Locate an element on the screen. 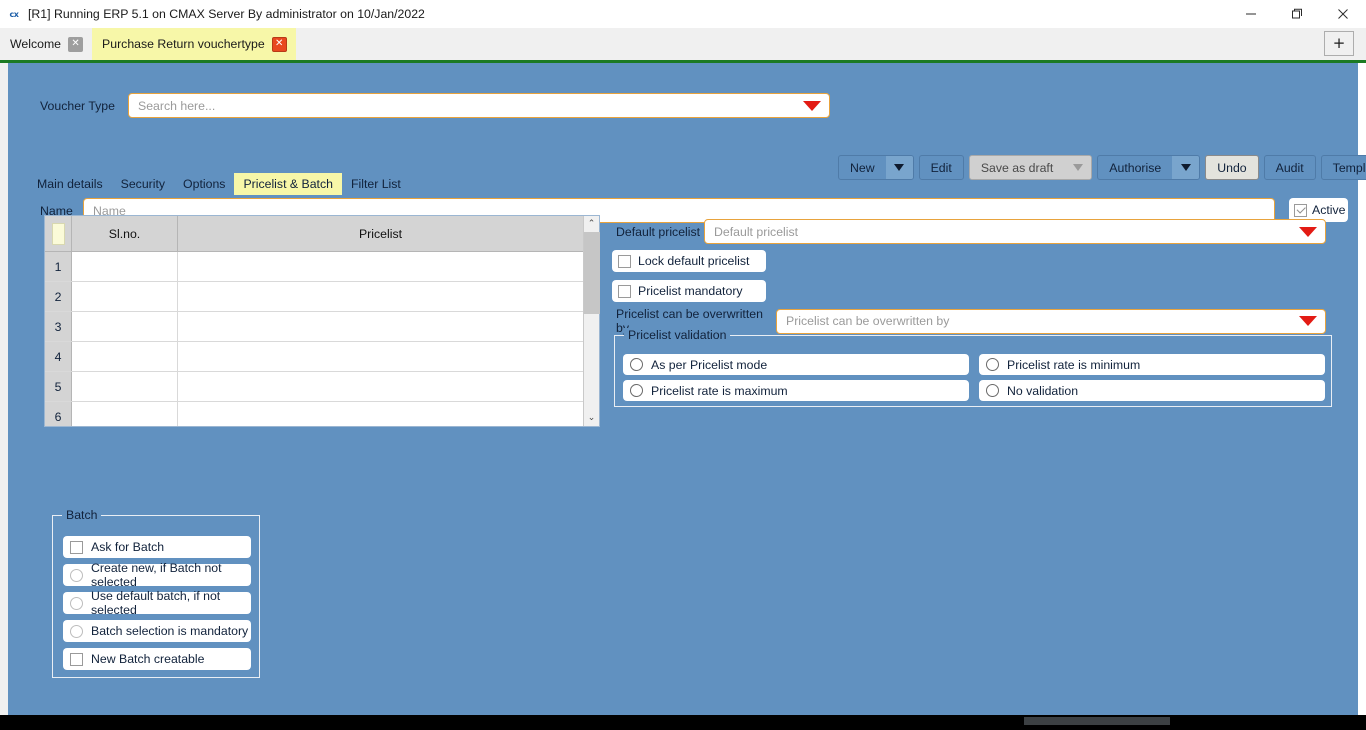 This screenshot has width=1366, height=730. edit-button-label: Edit is located at coordinates (941, 167).